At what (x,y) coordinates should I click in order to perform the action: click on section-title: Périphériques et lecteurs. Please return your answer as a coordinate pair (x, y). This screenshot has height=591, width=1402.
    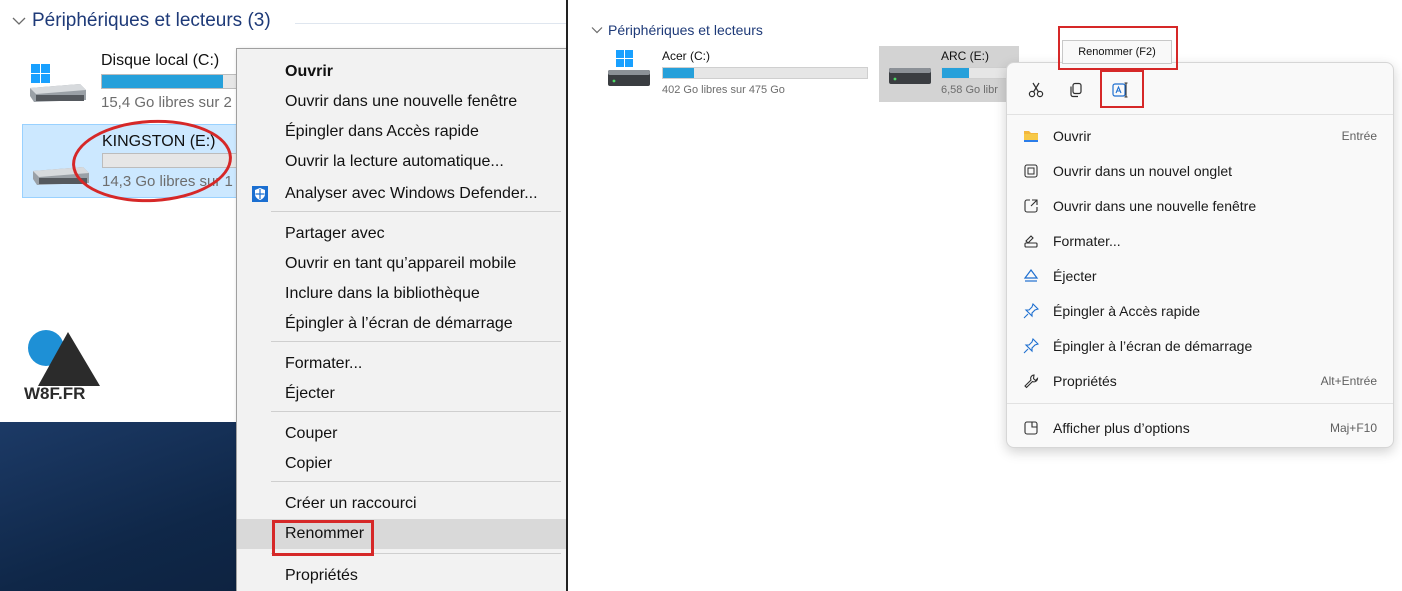
    Looking at the image, I should click on (685, 30).